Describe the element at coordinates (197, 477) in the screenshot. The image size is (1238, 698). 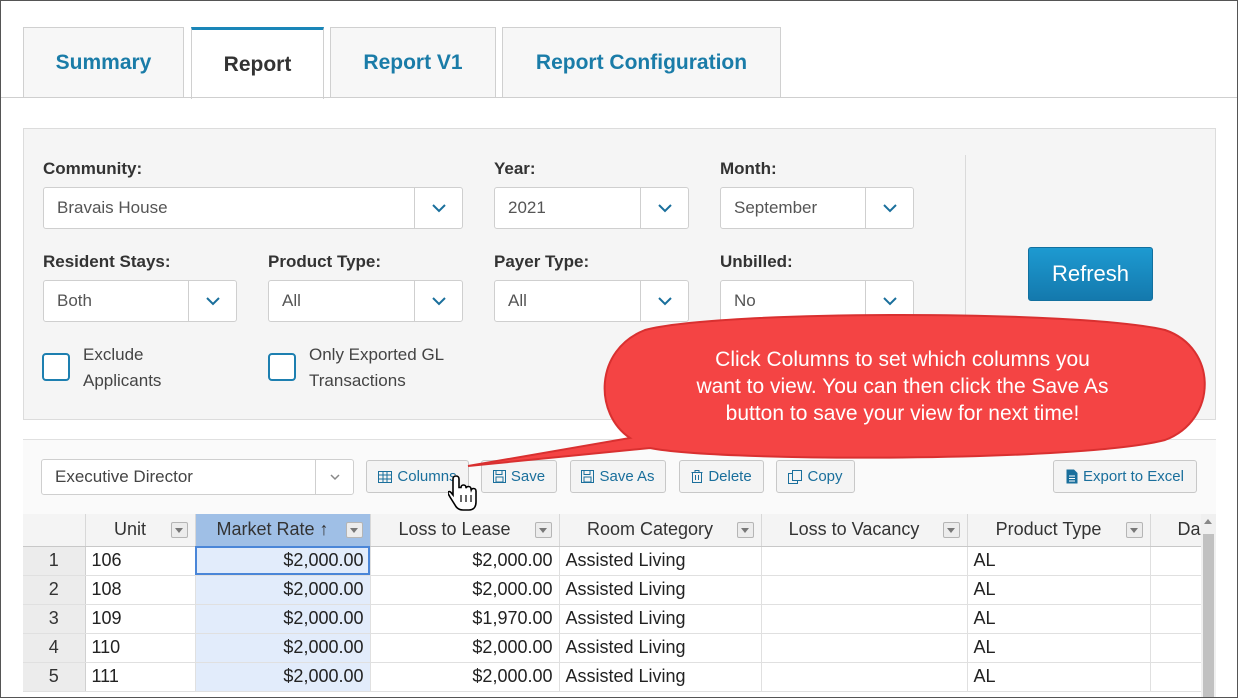
I see `view-select: Executive Director` at that location.